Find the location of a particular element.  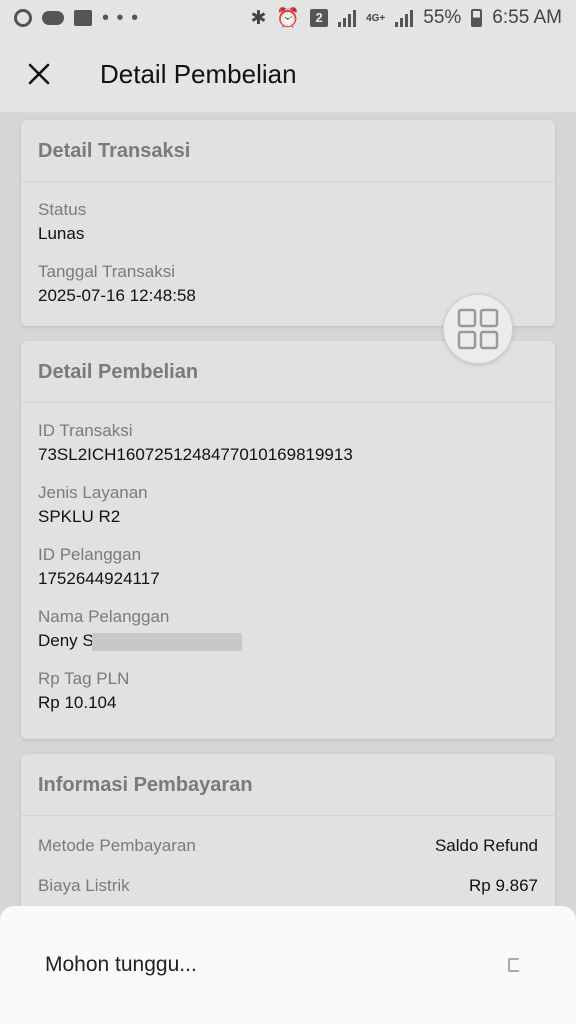

page-title: Detail Pembelian is located at coordinates (198, 73).